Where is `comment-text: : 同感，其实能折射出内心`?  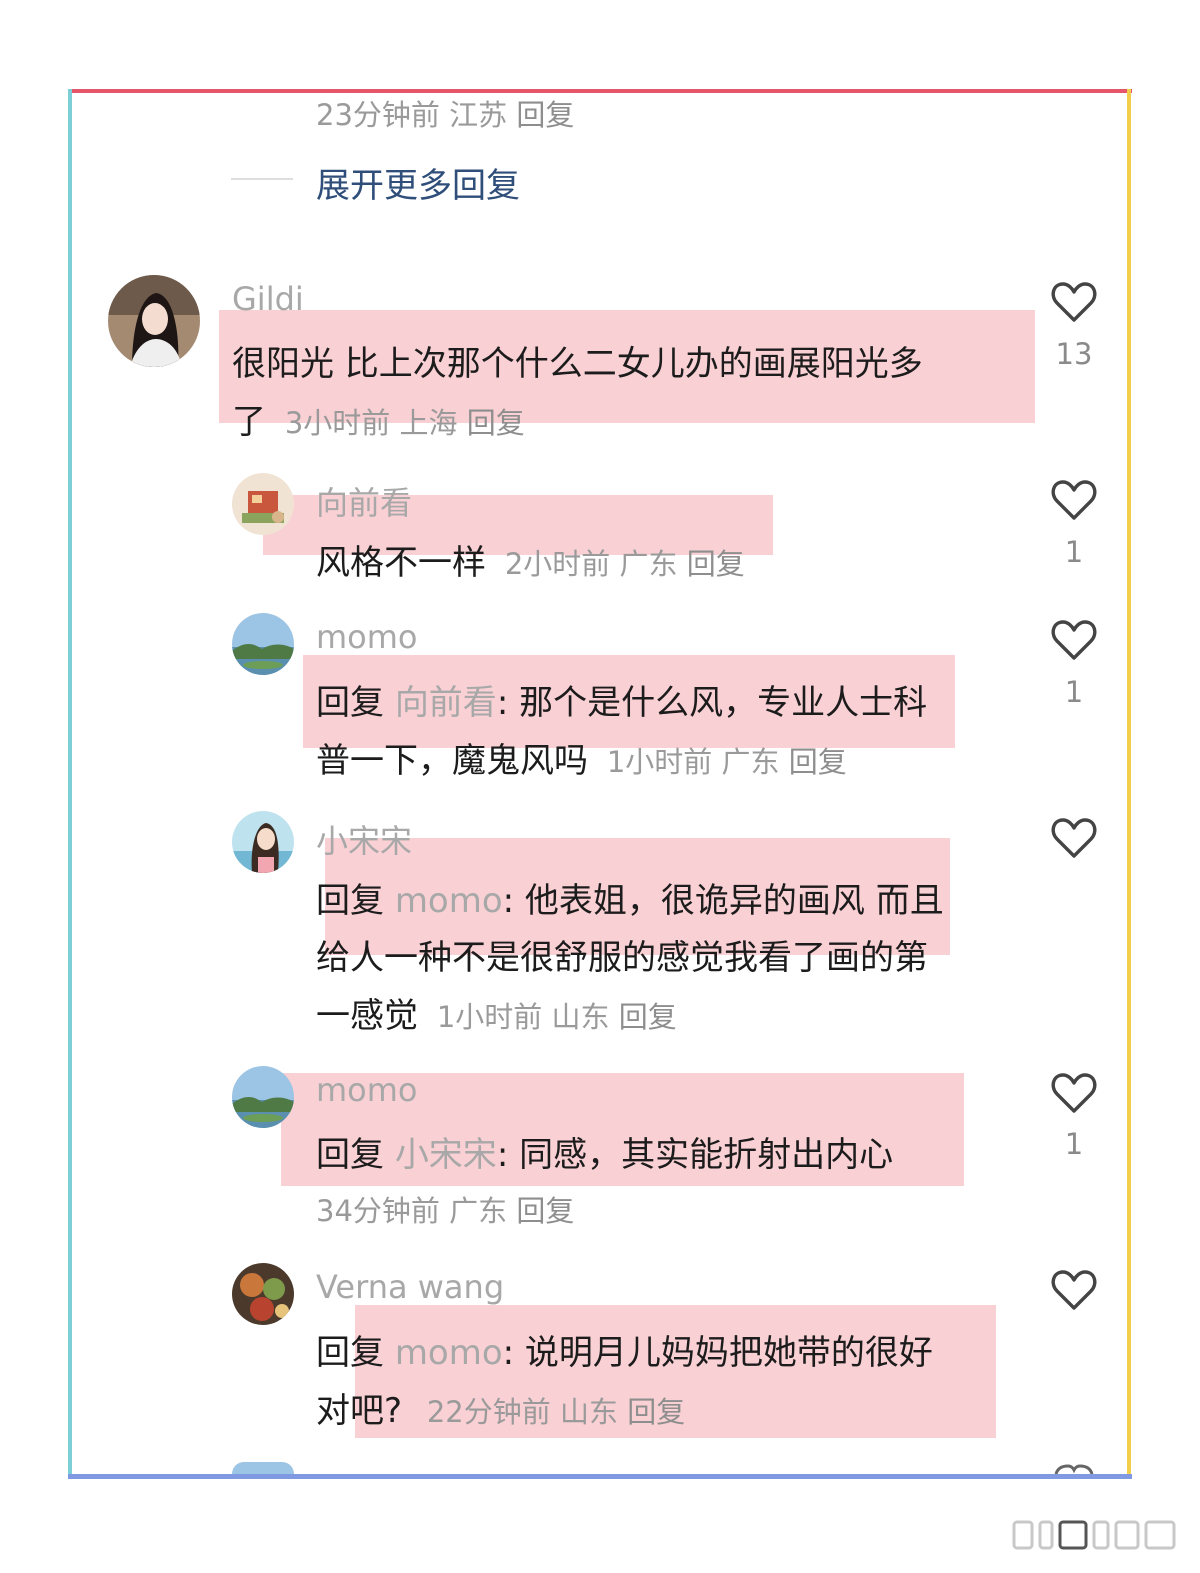 comment-text: : 同感，其实能折射出内心 is located at coordinates (695, 1155).